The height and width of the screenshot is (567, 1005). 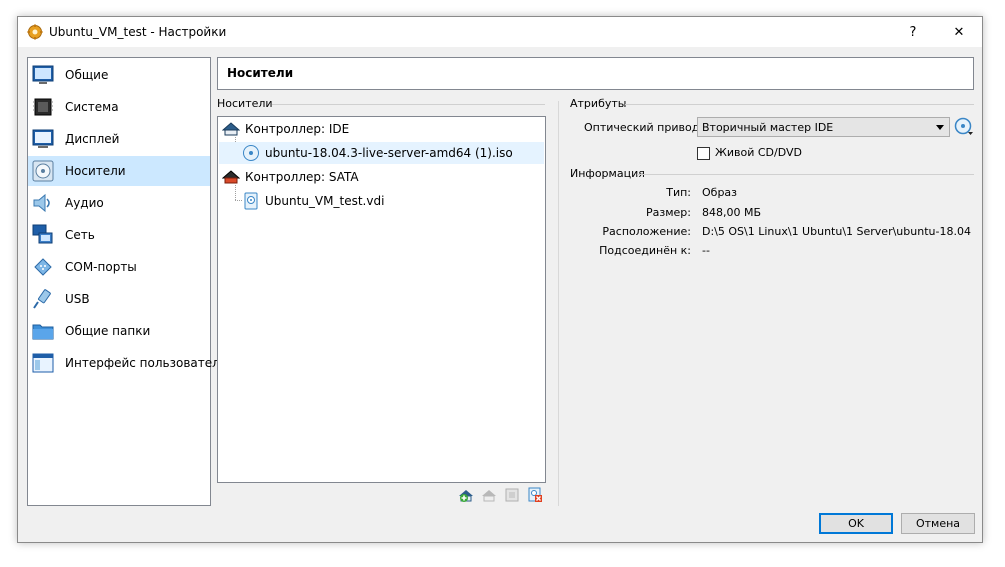 I want to click on sidebar-item-com-ports: COM-порты, so click(x=119, y=267).